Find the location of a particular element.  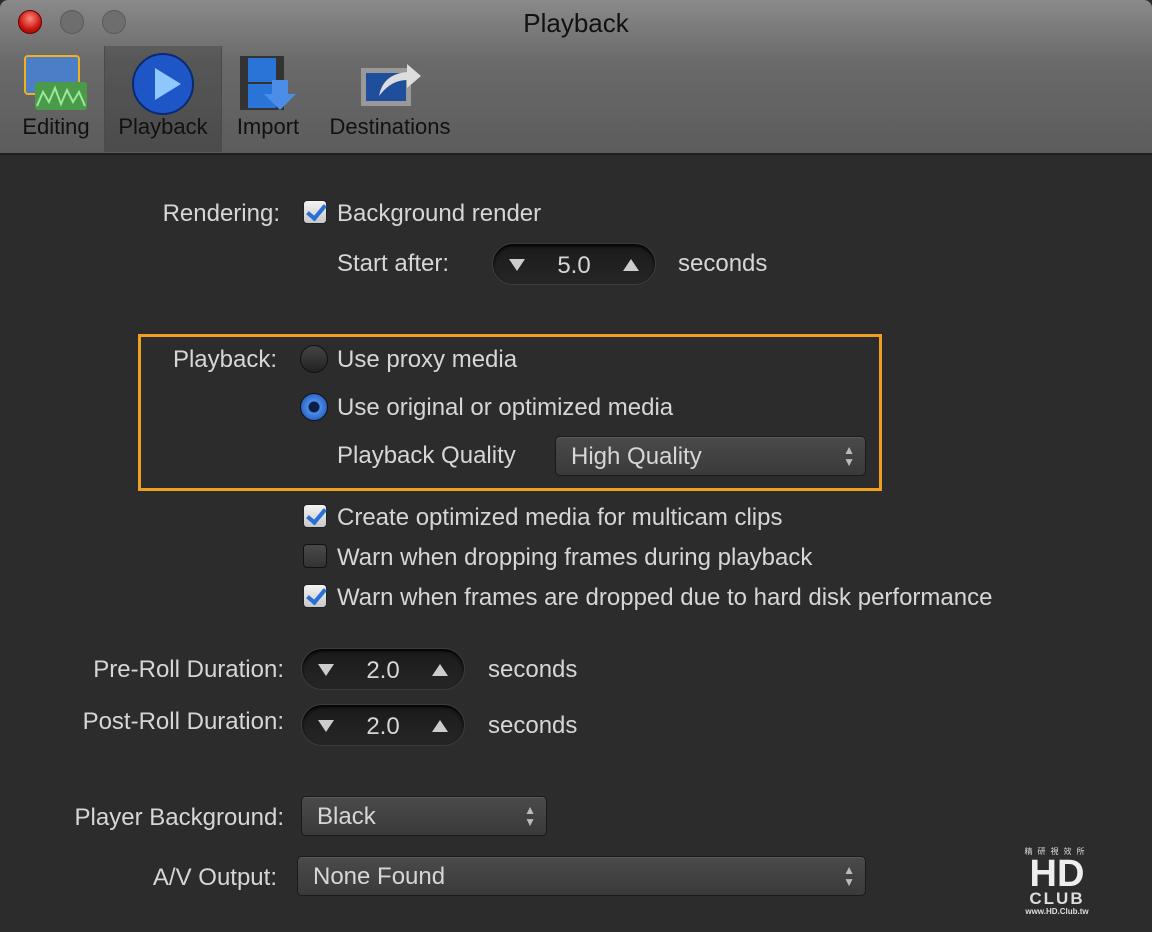

preroll-unit: seconds is located at coordinates (533, 669).